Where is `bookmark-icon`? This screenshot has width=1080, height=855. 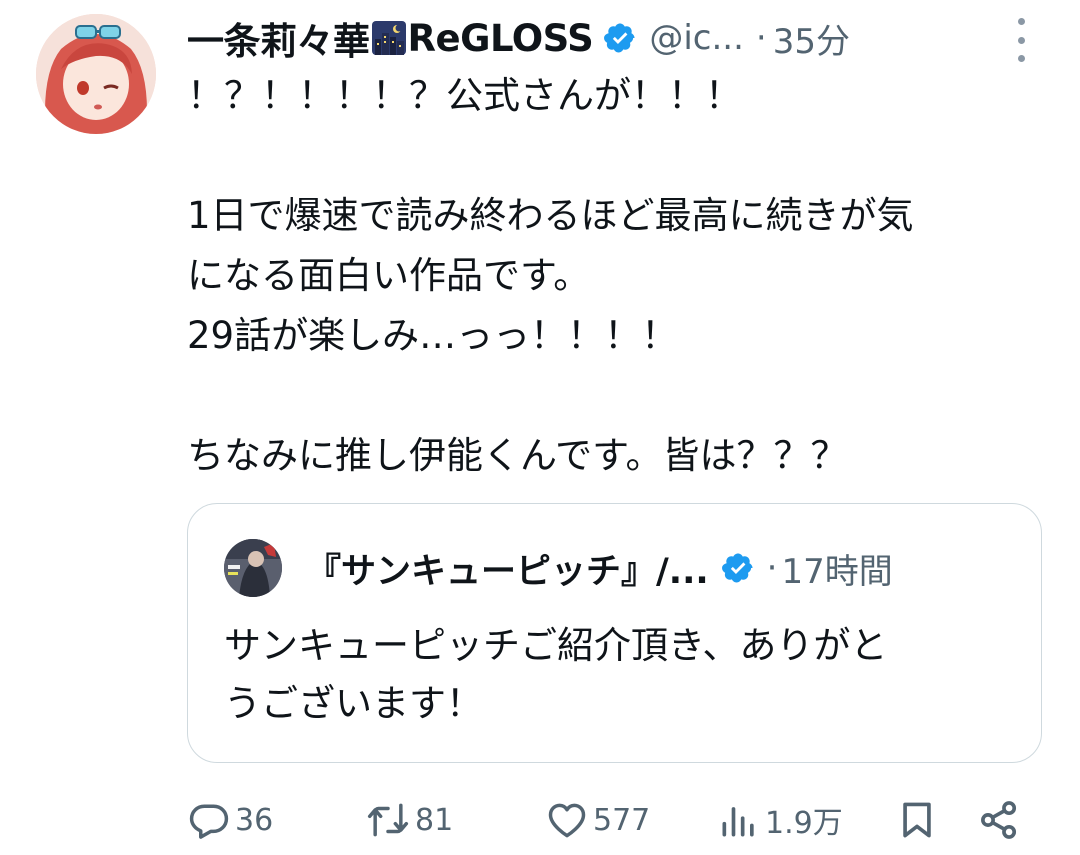 bookmark-icon is located at coordinates (917, 820).